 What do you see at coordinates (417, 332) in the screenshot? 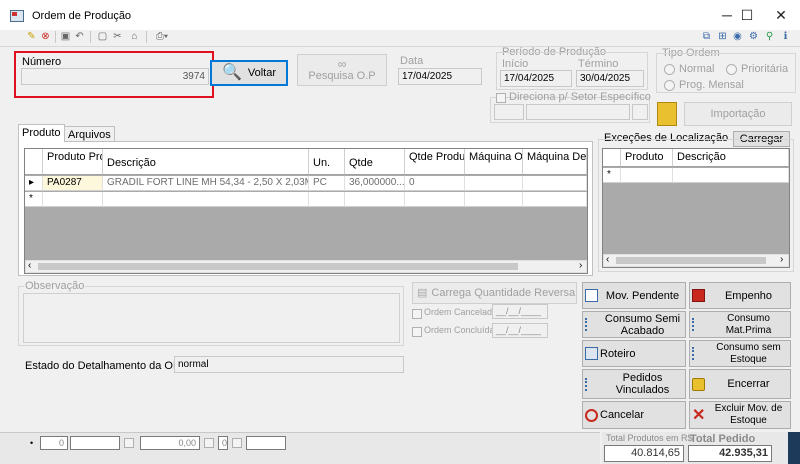
I see `ordem-concluida-checkbox` at bounding box center [417, 332].